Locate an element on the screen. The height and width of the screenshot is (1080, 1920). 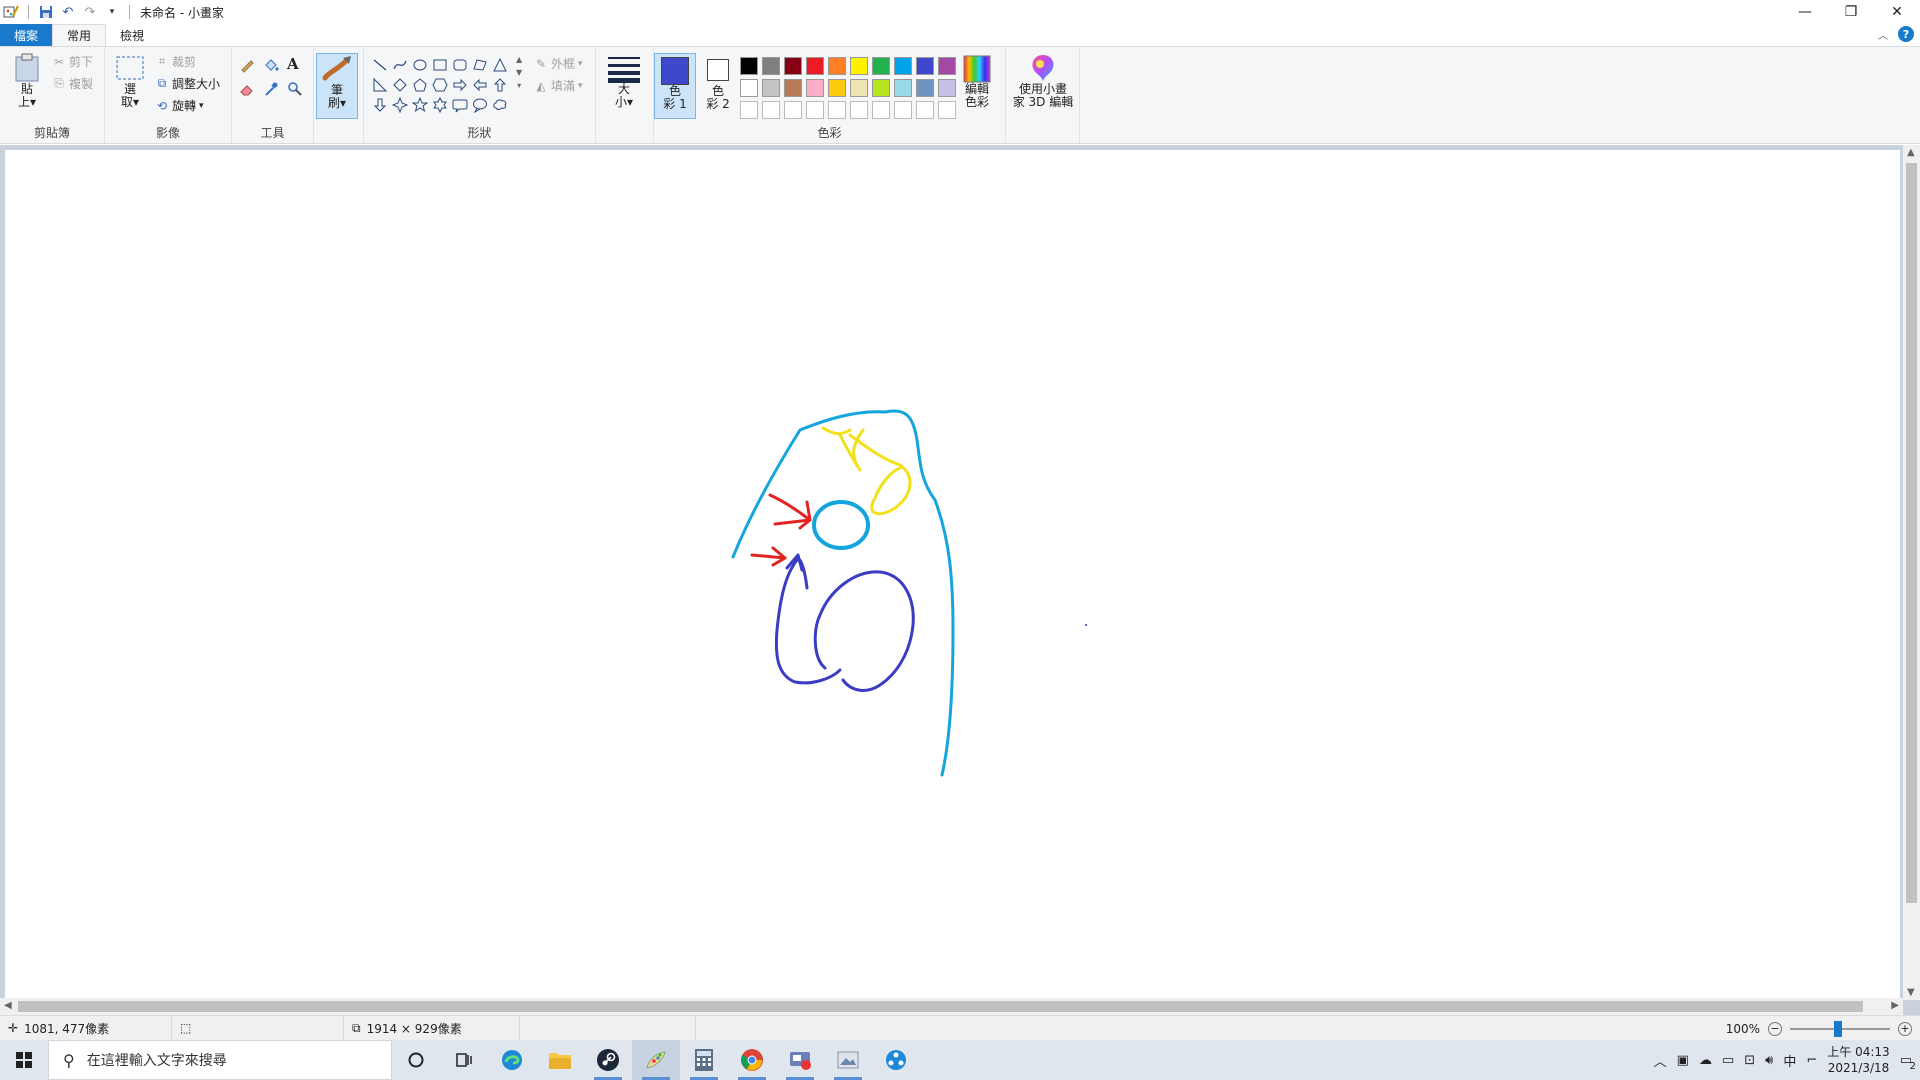
shapes-scroll: ▲ ▼ ▾ is located at coordinates (519, 72).